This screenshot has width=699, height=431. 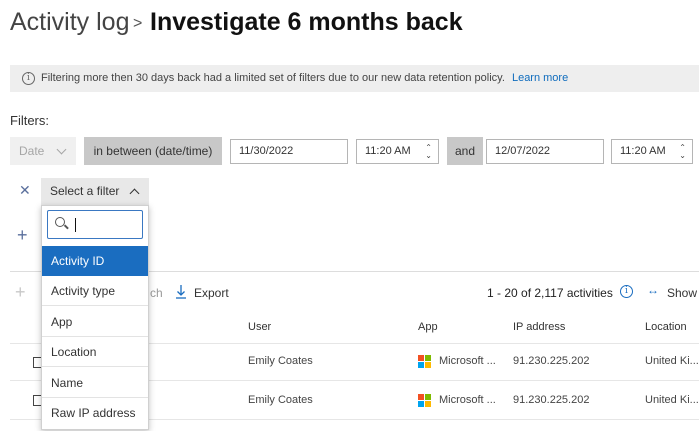 What do you see at coordinates (29, 120) in the screenshot?
I see `filters-label: Filters:` at bounding box center [29, 120].